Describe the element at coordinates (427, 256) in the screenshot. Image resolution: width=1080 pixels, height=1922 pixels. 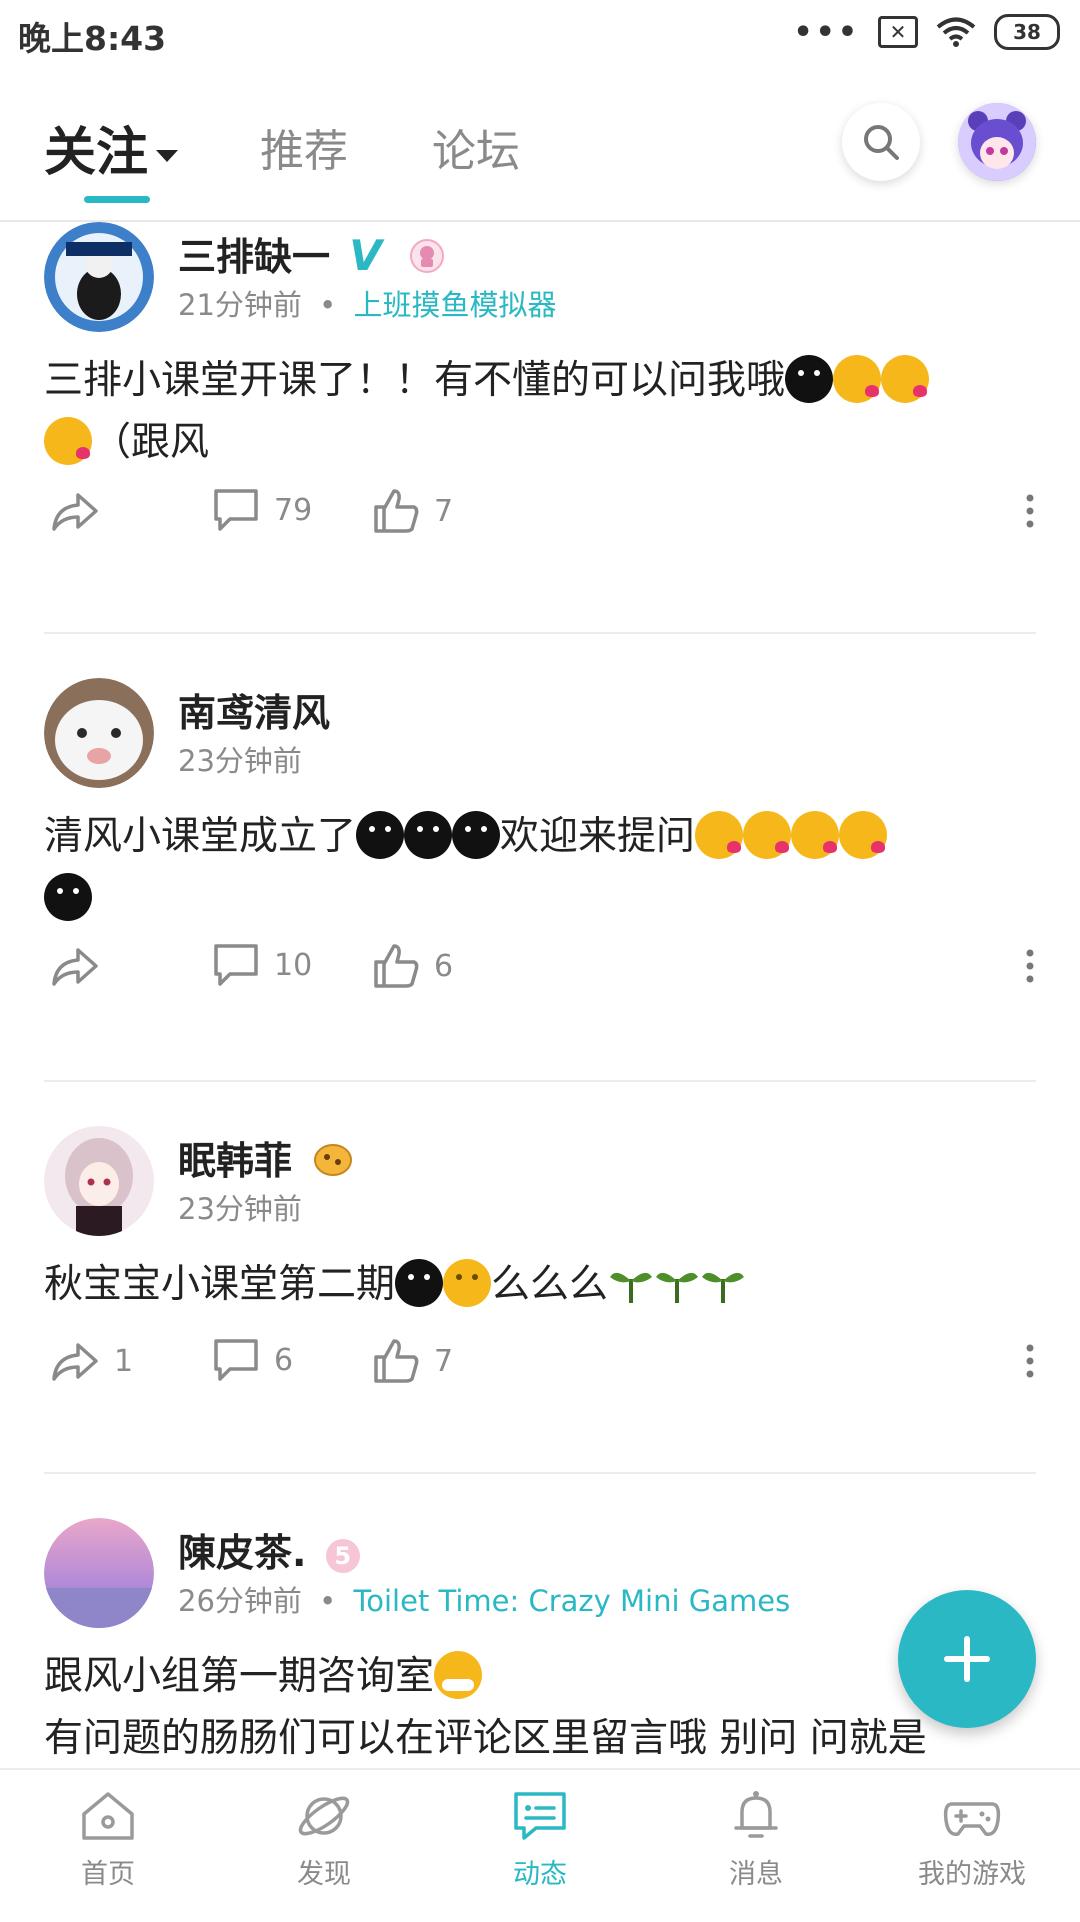
I see `level-badge-icon` at that location.